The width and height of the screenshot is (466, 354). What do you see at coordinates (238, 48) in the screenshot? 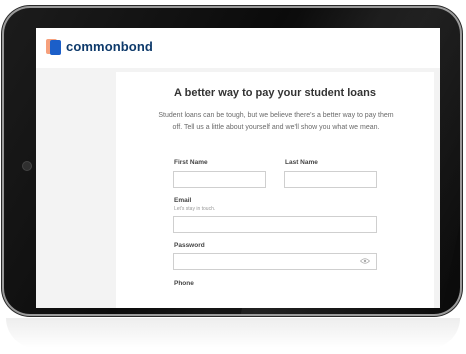
I see `top-navigation-bar: commonbond` at bounding box center [238, 48].